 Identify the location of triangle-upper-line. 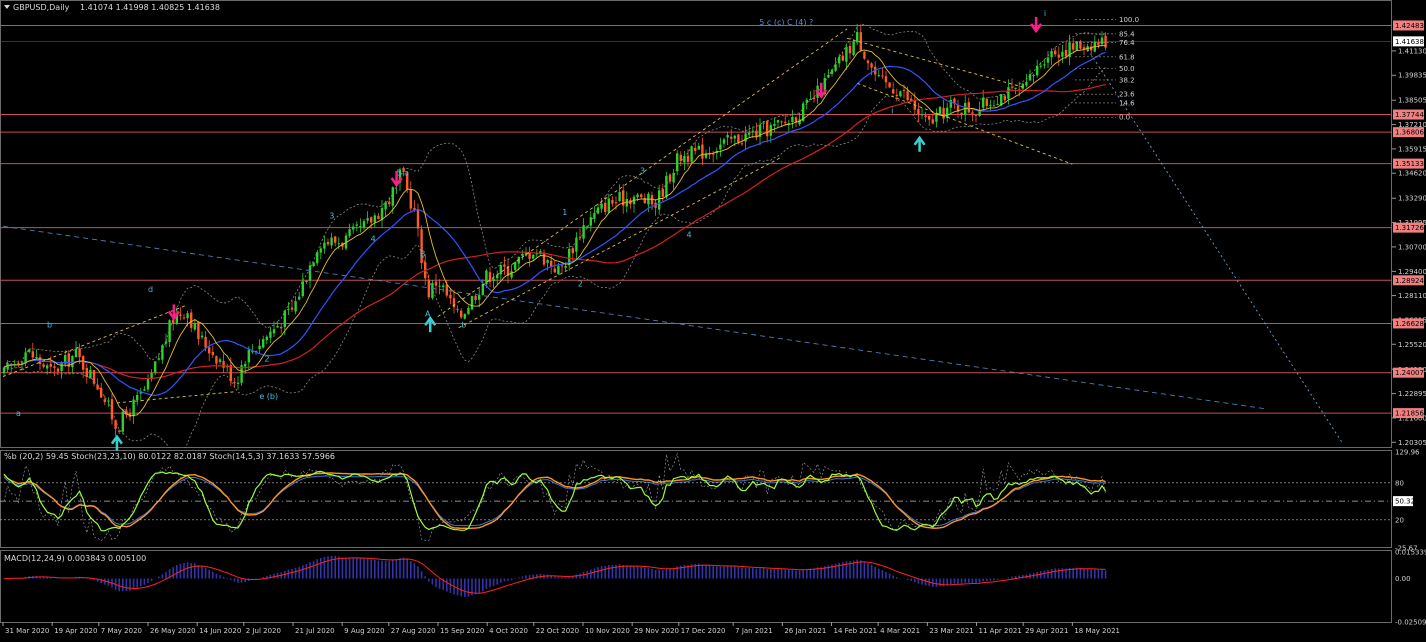
(94, 341).